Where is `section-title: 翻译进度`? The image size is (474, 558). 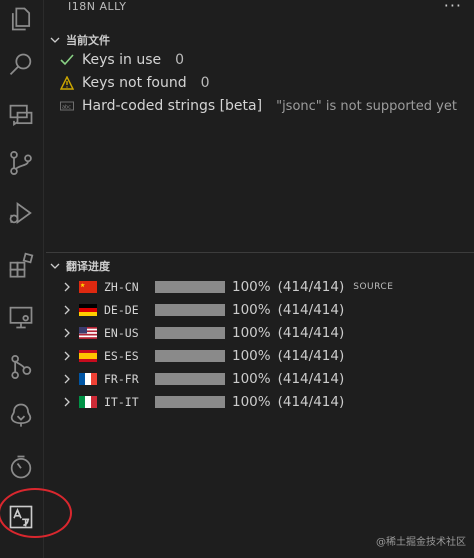 section-title: 翻译进度 is located at coordinates (88, 266).